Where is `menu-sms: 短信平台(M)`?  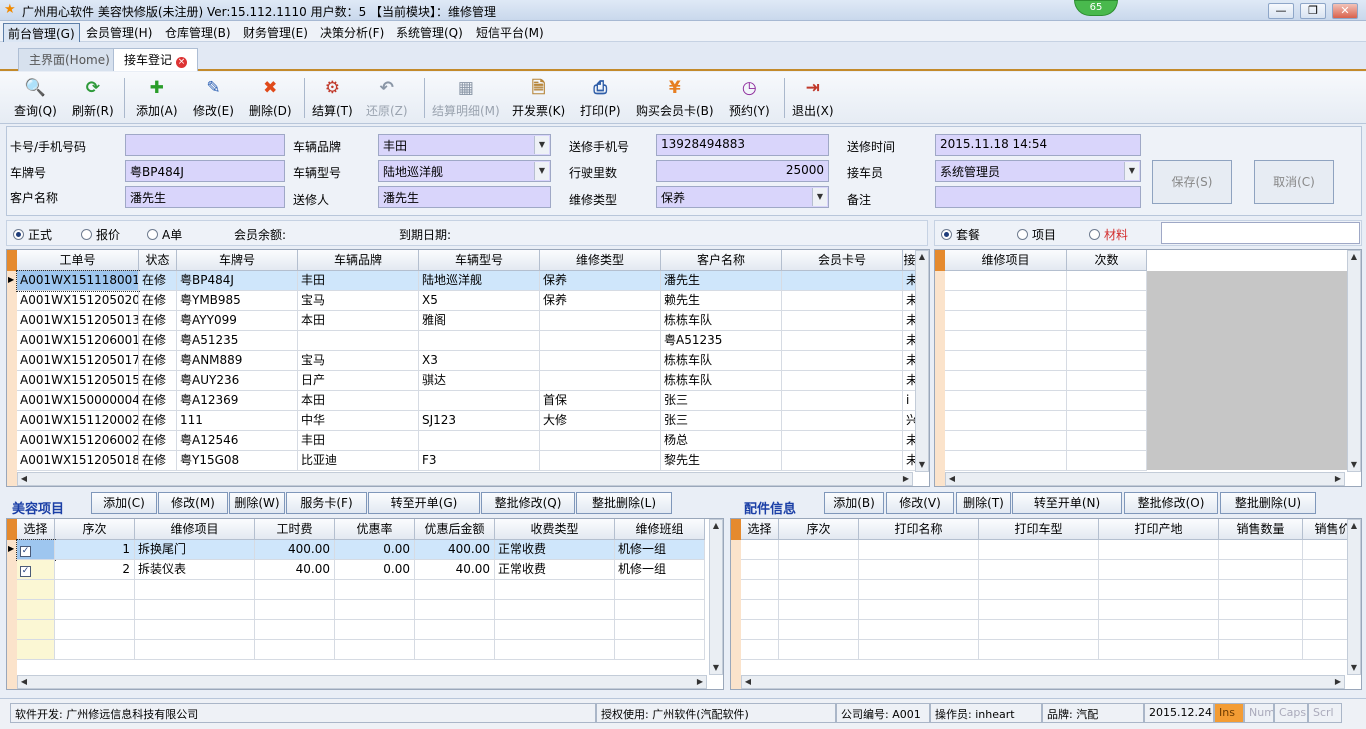 menu-sms: 短信平台(M) is located at coordinates (510, 32).